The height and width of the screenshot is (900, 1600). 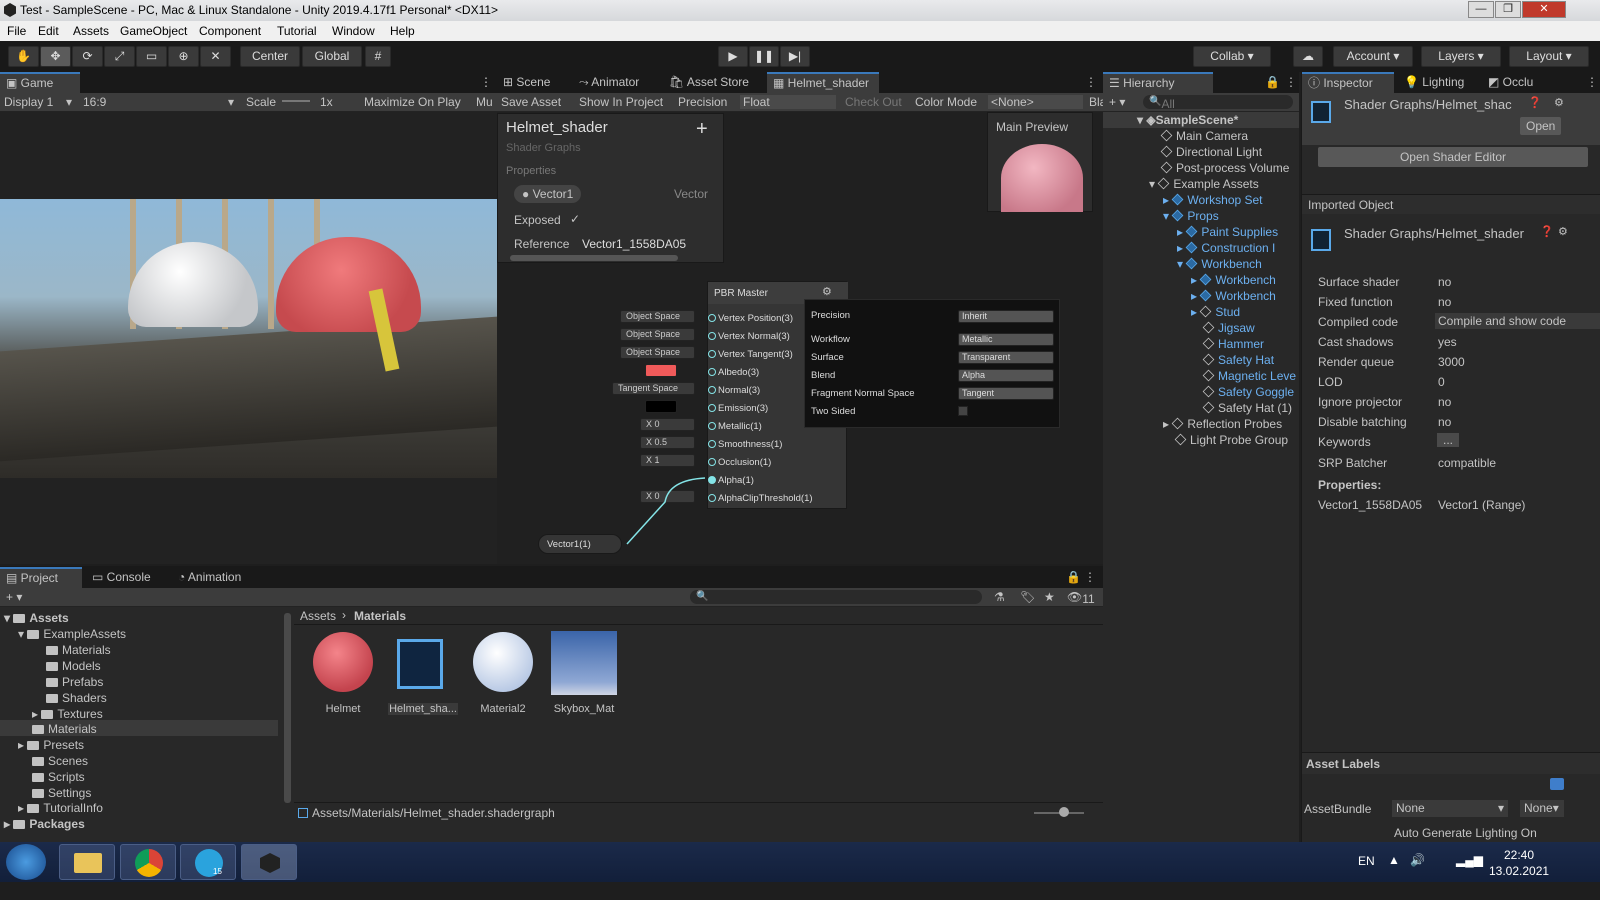 I want to click on tree-item-materials-sub: Materials, so click(x=78, y=650).